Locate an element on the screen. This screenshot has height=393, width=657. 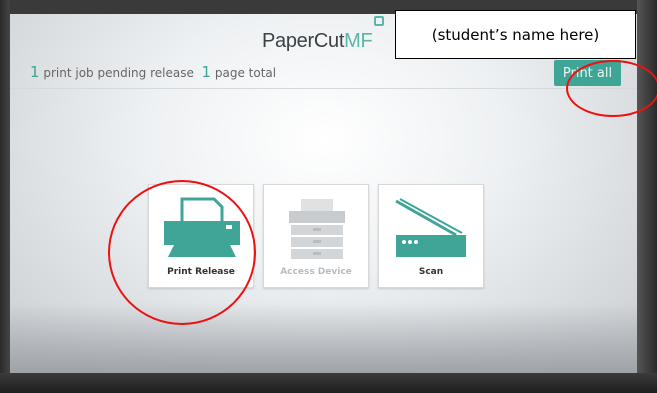
papercut-logo: PaperCutMF is located at coordinates (317, 41).